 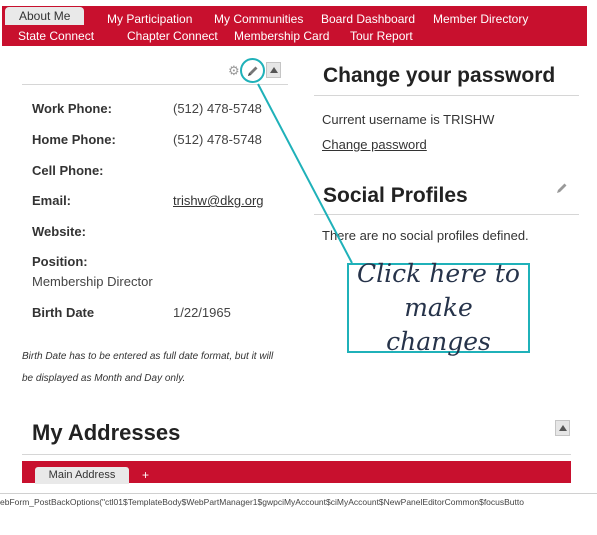 What do you see at coordinates (172, 36) in the screenshot?
I see `tab-chapter-connect: Chapter Connect` at bounding box center [172, 36].